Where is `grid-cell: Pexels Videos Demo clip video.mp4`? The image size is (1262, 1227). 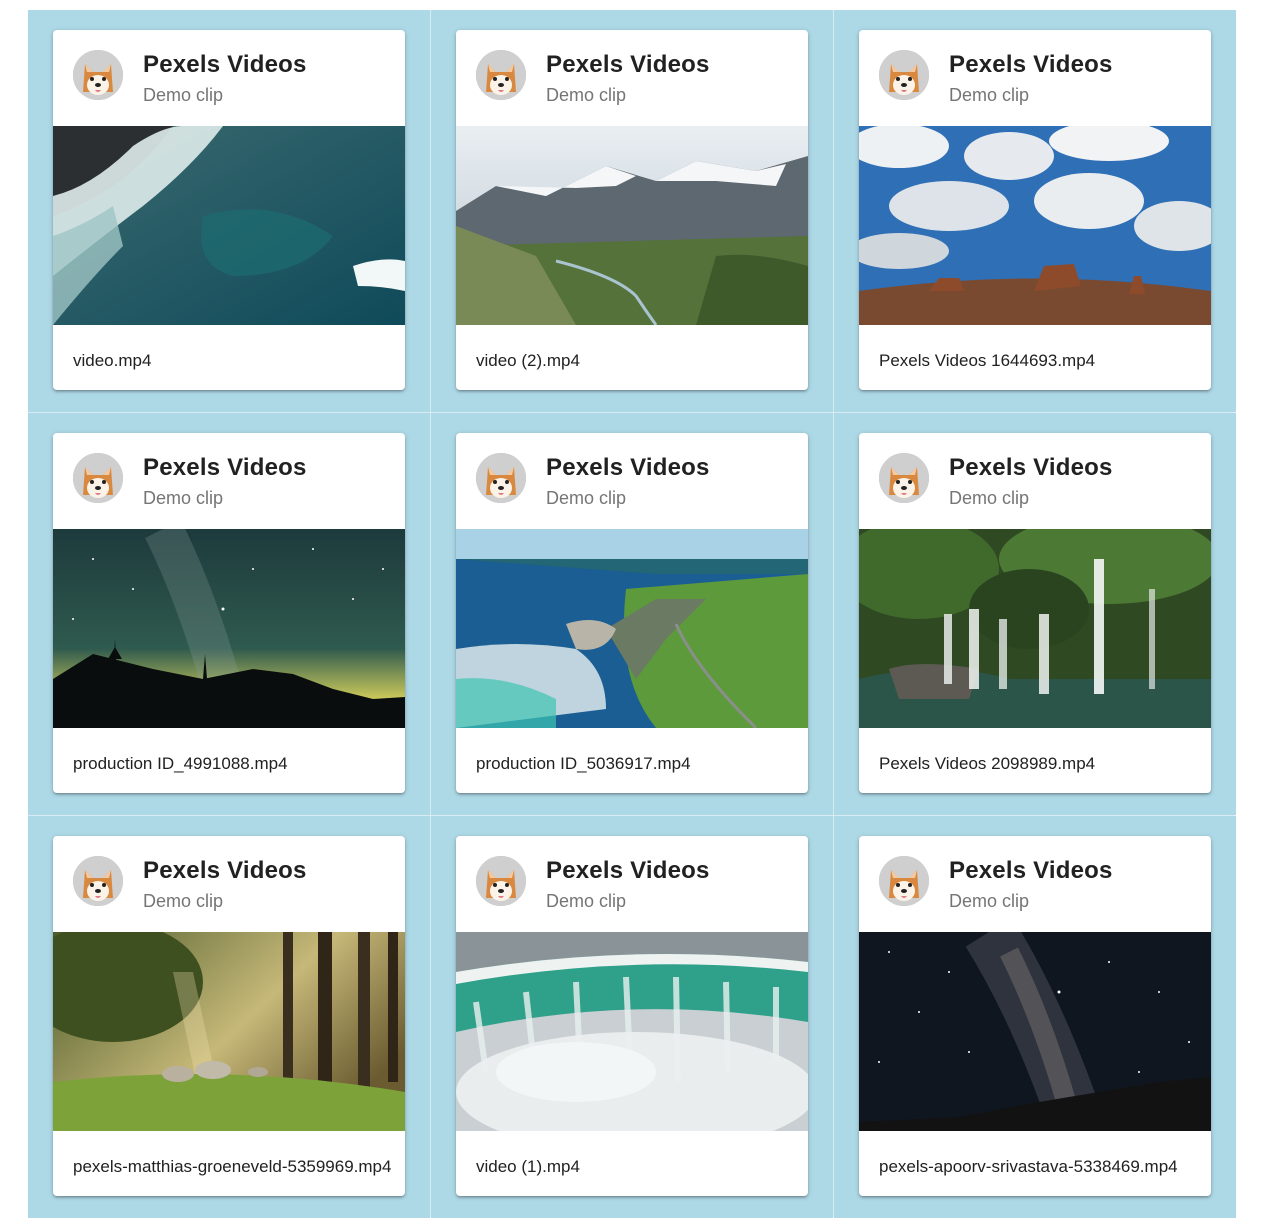
grid-cell: Pexels Videos Demo clip video.mp4 is located at coordinates (229, 211).